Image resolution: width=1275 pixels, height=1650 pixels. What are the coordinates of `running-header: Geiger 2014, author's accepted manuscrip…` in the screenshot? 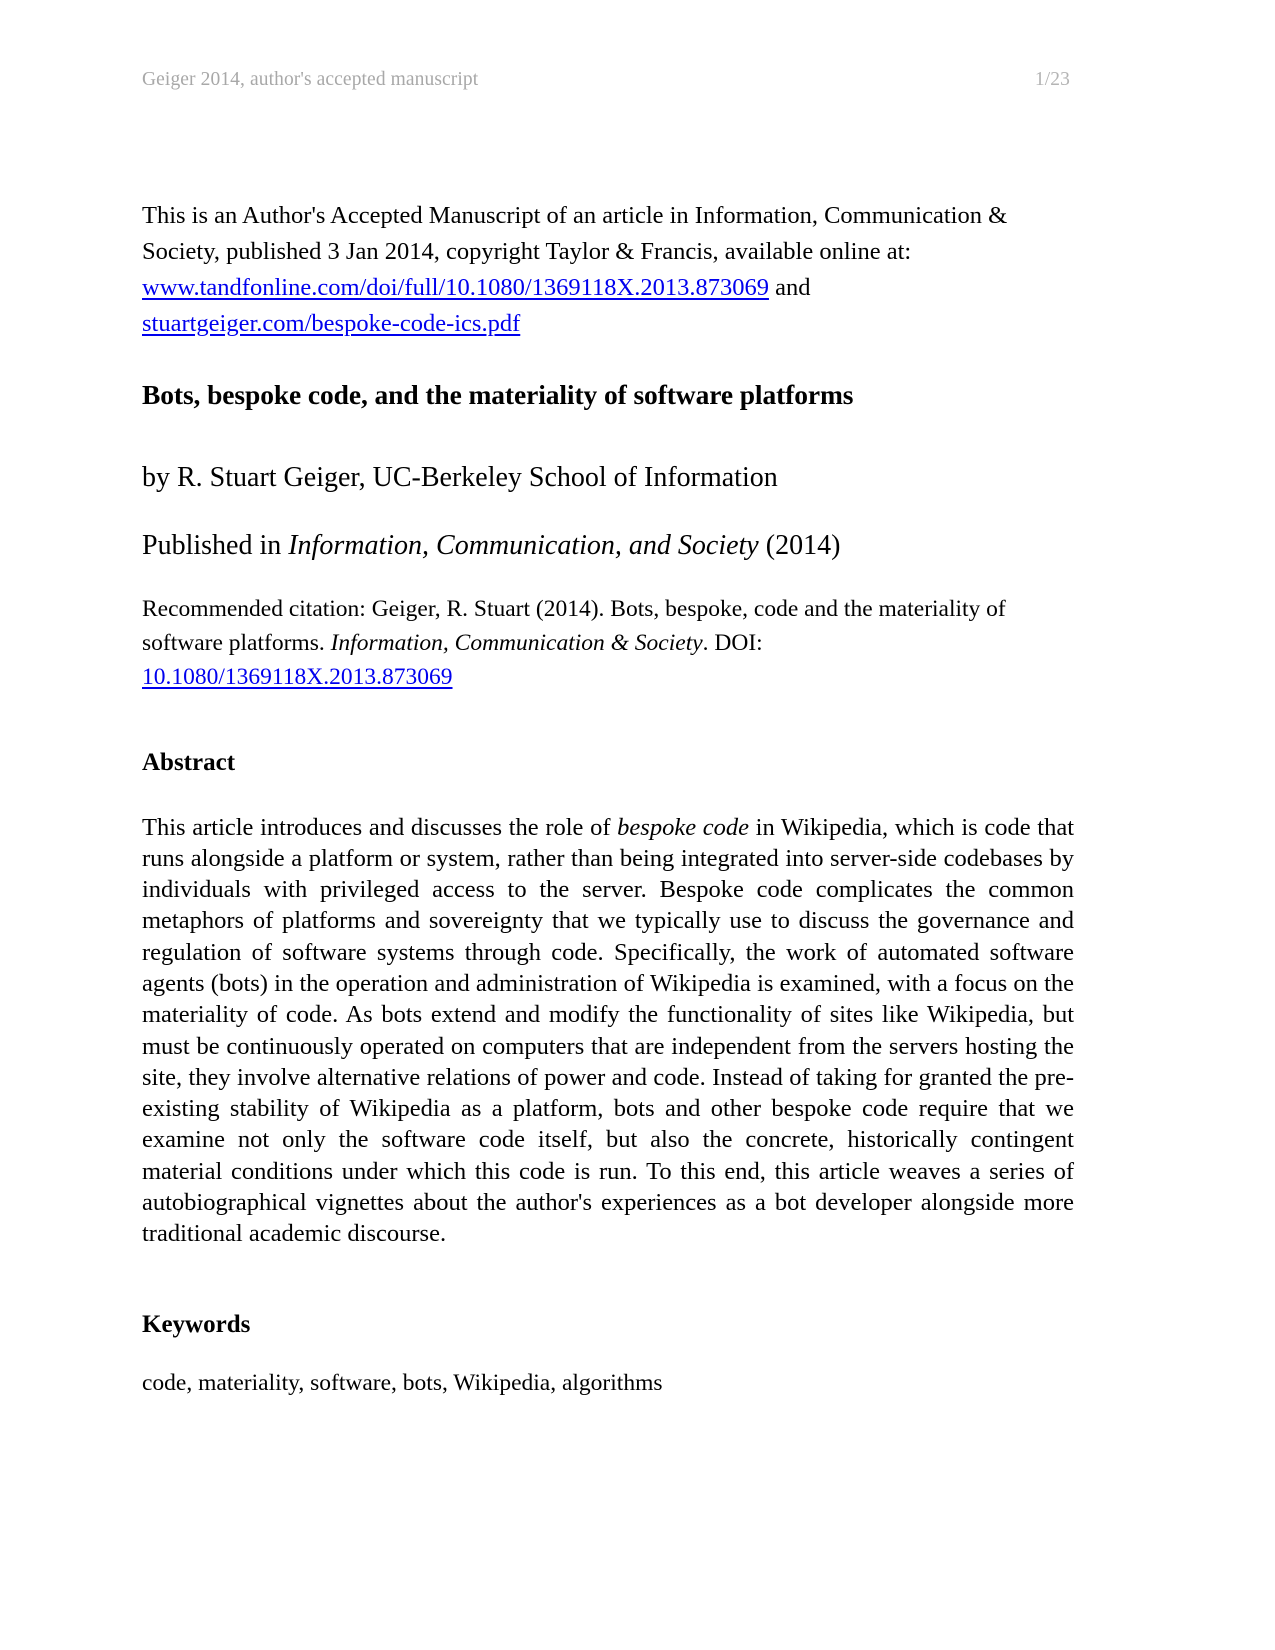 It's located at (607, 79).